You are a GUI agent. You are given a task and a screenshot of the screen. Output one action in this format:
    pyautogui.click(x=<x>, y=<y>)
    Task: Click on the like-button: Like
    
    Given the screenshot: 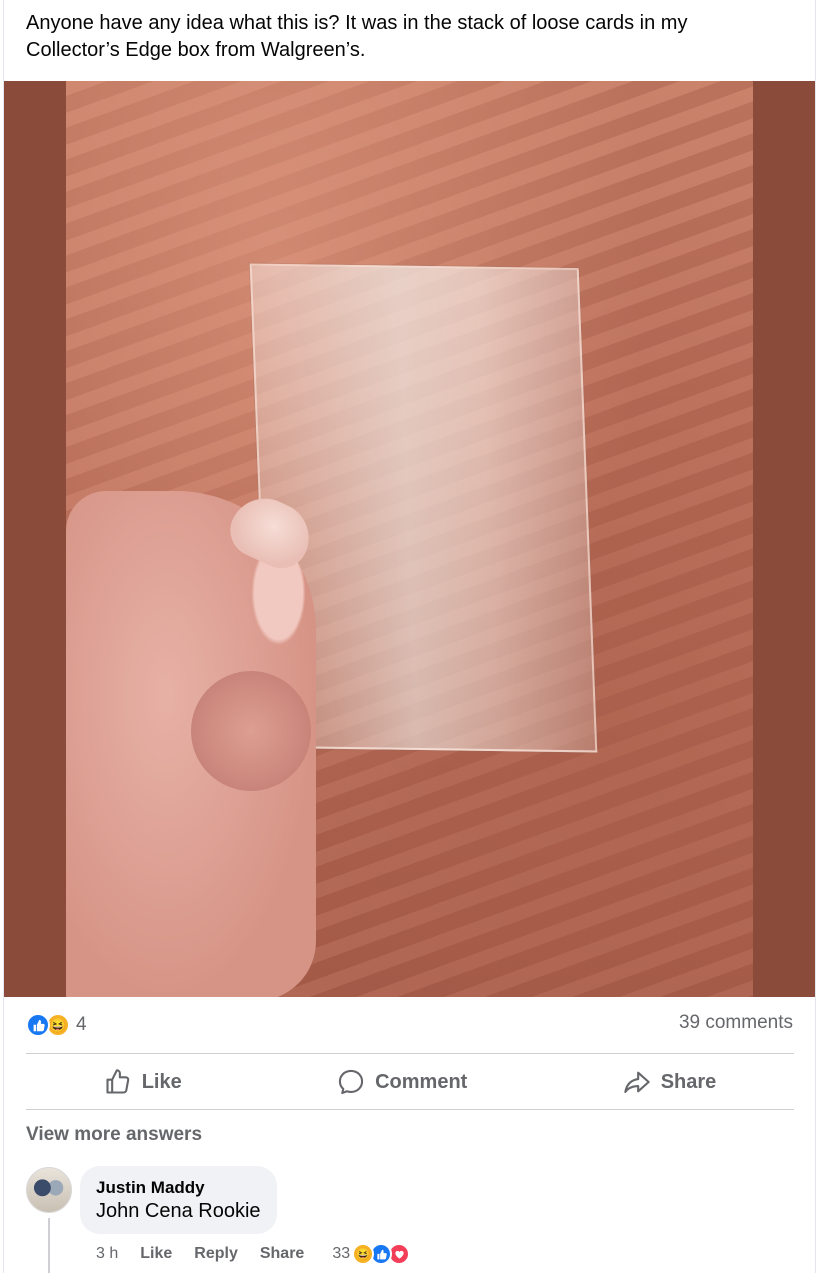 What is the action you would take?
    pyautogui.click(x=143, y=1082)
    